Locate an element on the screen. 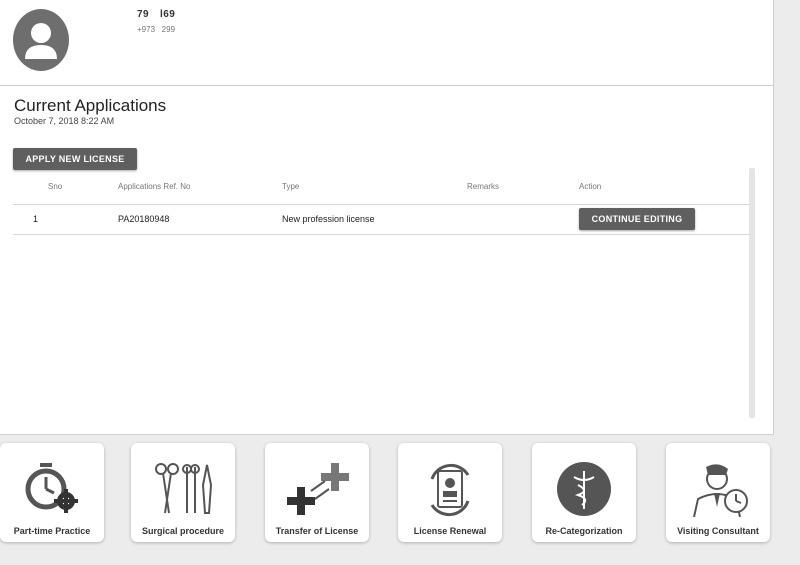  user-phone: +973 299 is located at coordinates (156, 29).